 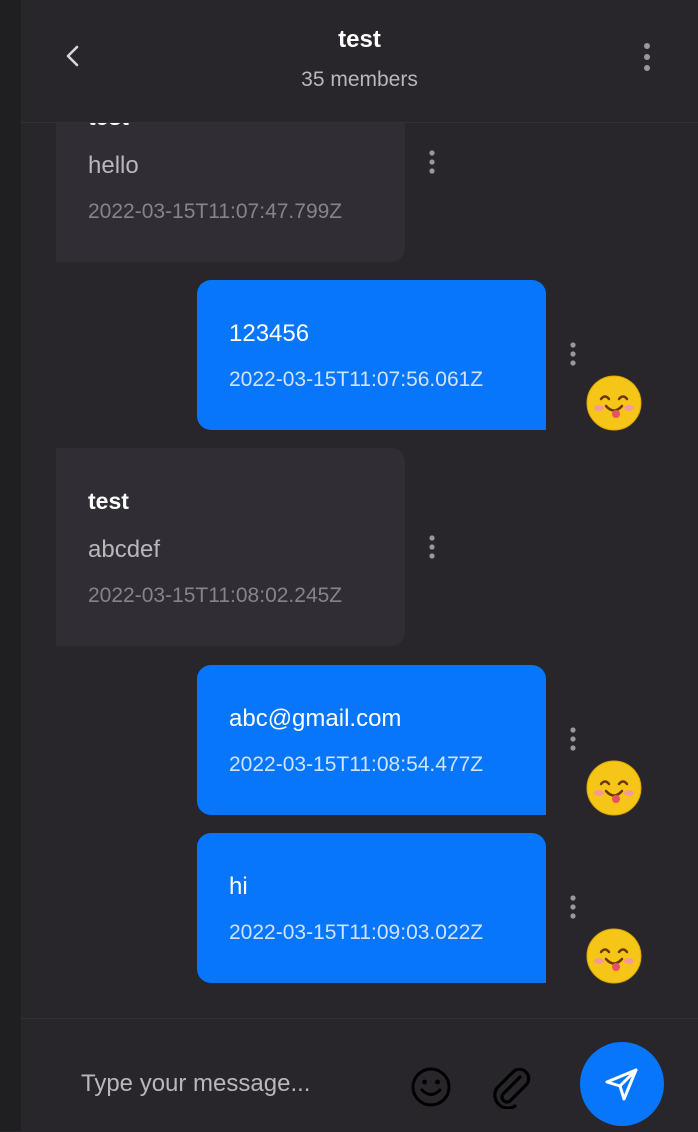 What do you see at coordinates (230, 547) in the screenshot?
I see `message-bubble-incoming: test abcdef 2022-03-15T11:08:02.245Z` at bounding box center [230, 547].